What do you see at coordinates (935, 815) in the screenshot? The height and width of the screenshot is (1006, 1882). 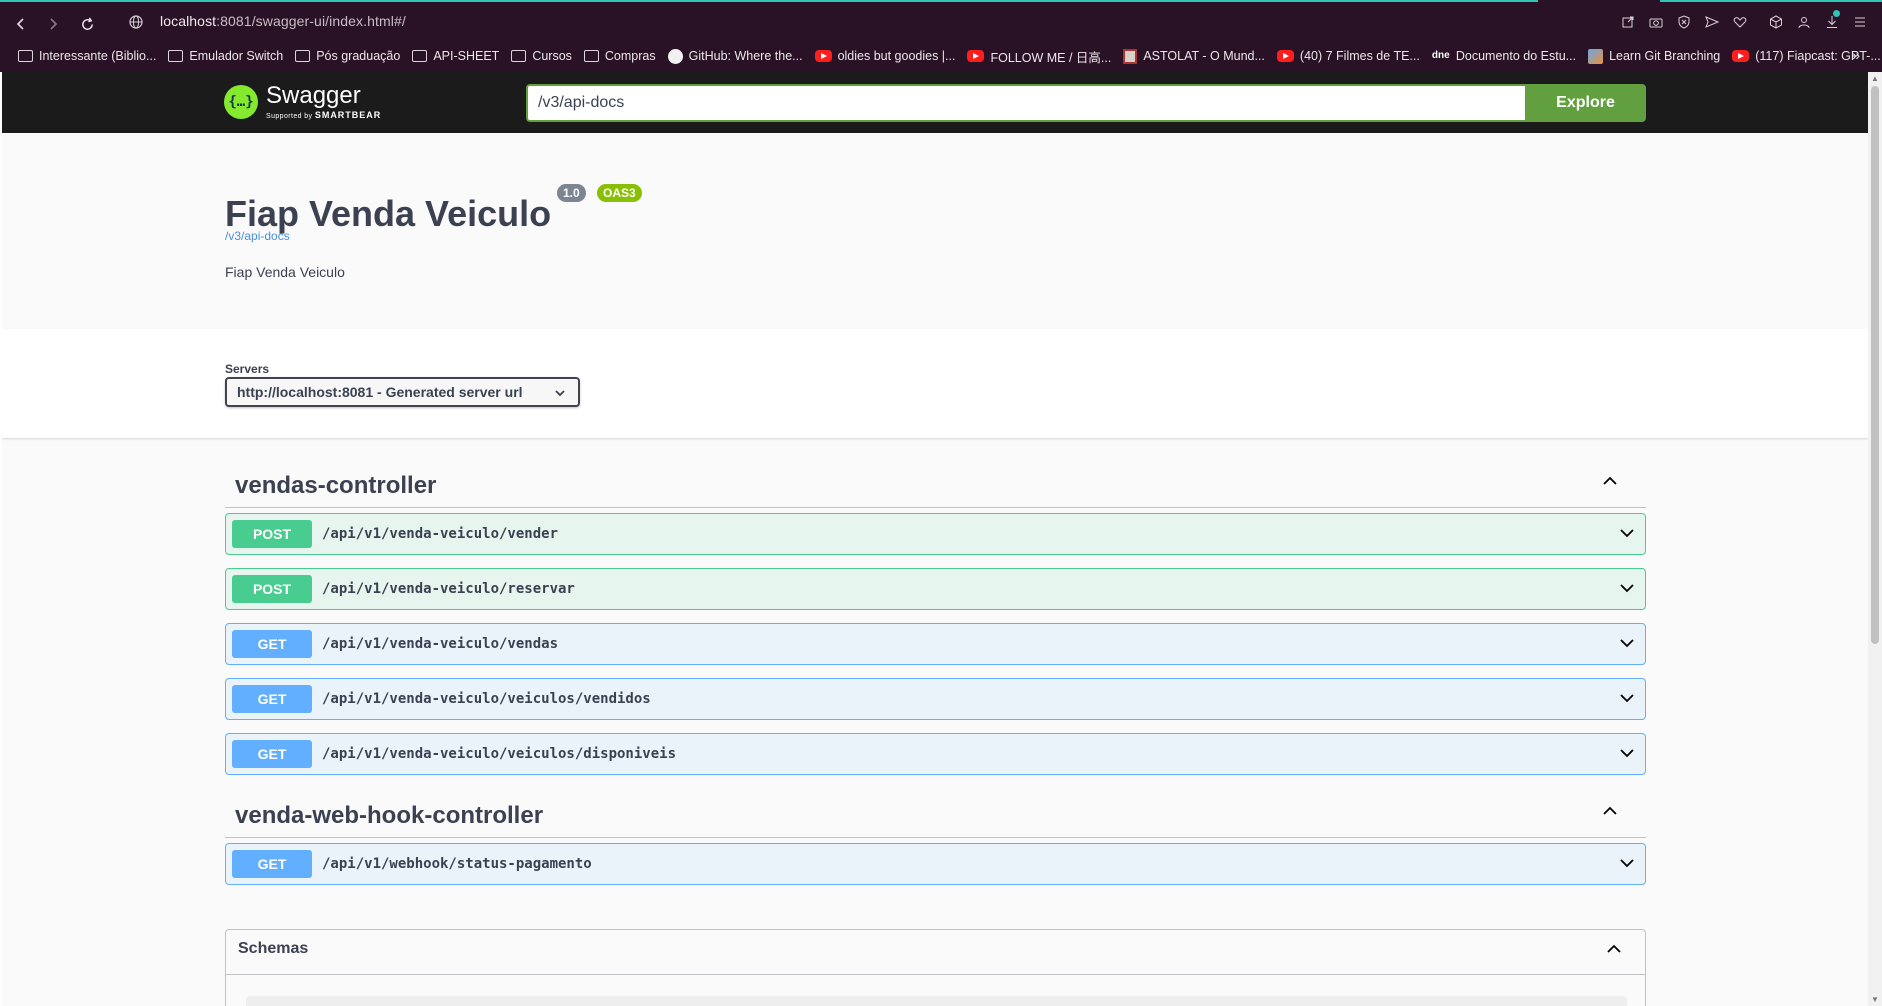 I see `tag-venda-web-hook-controller: venda-web-hook-controller` at bounding box center [935, 815].